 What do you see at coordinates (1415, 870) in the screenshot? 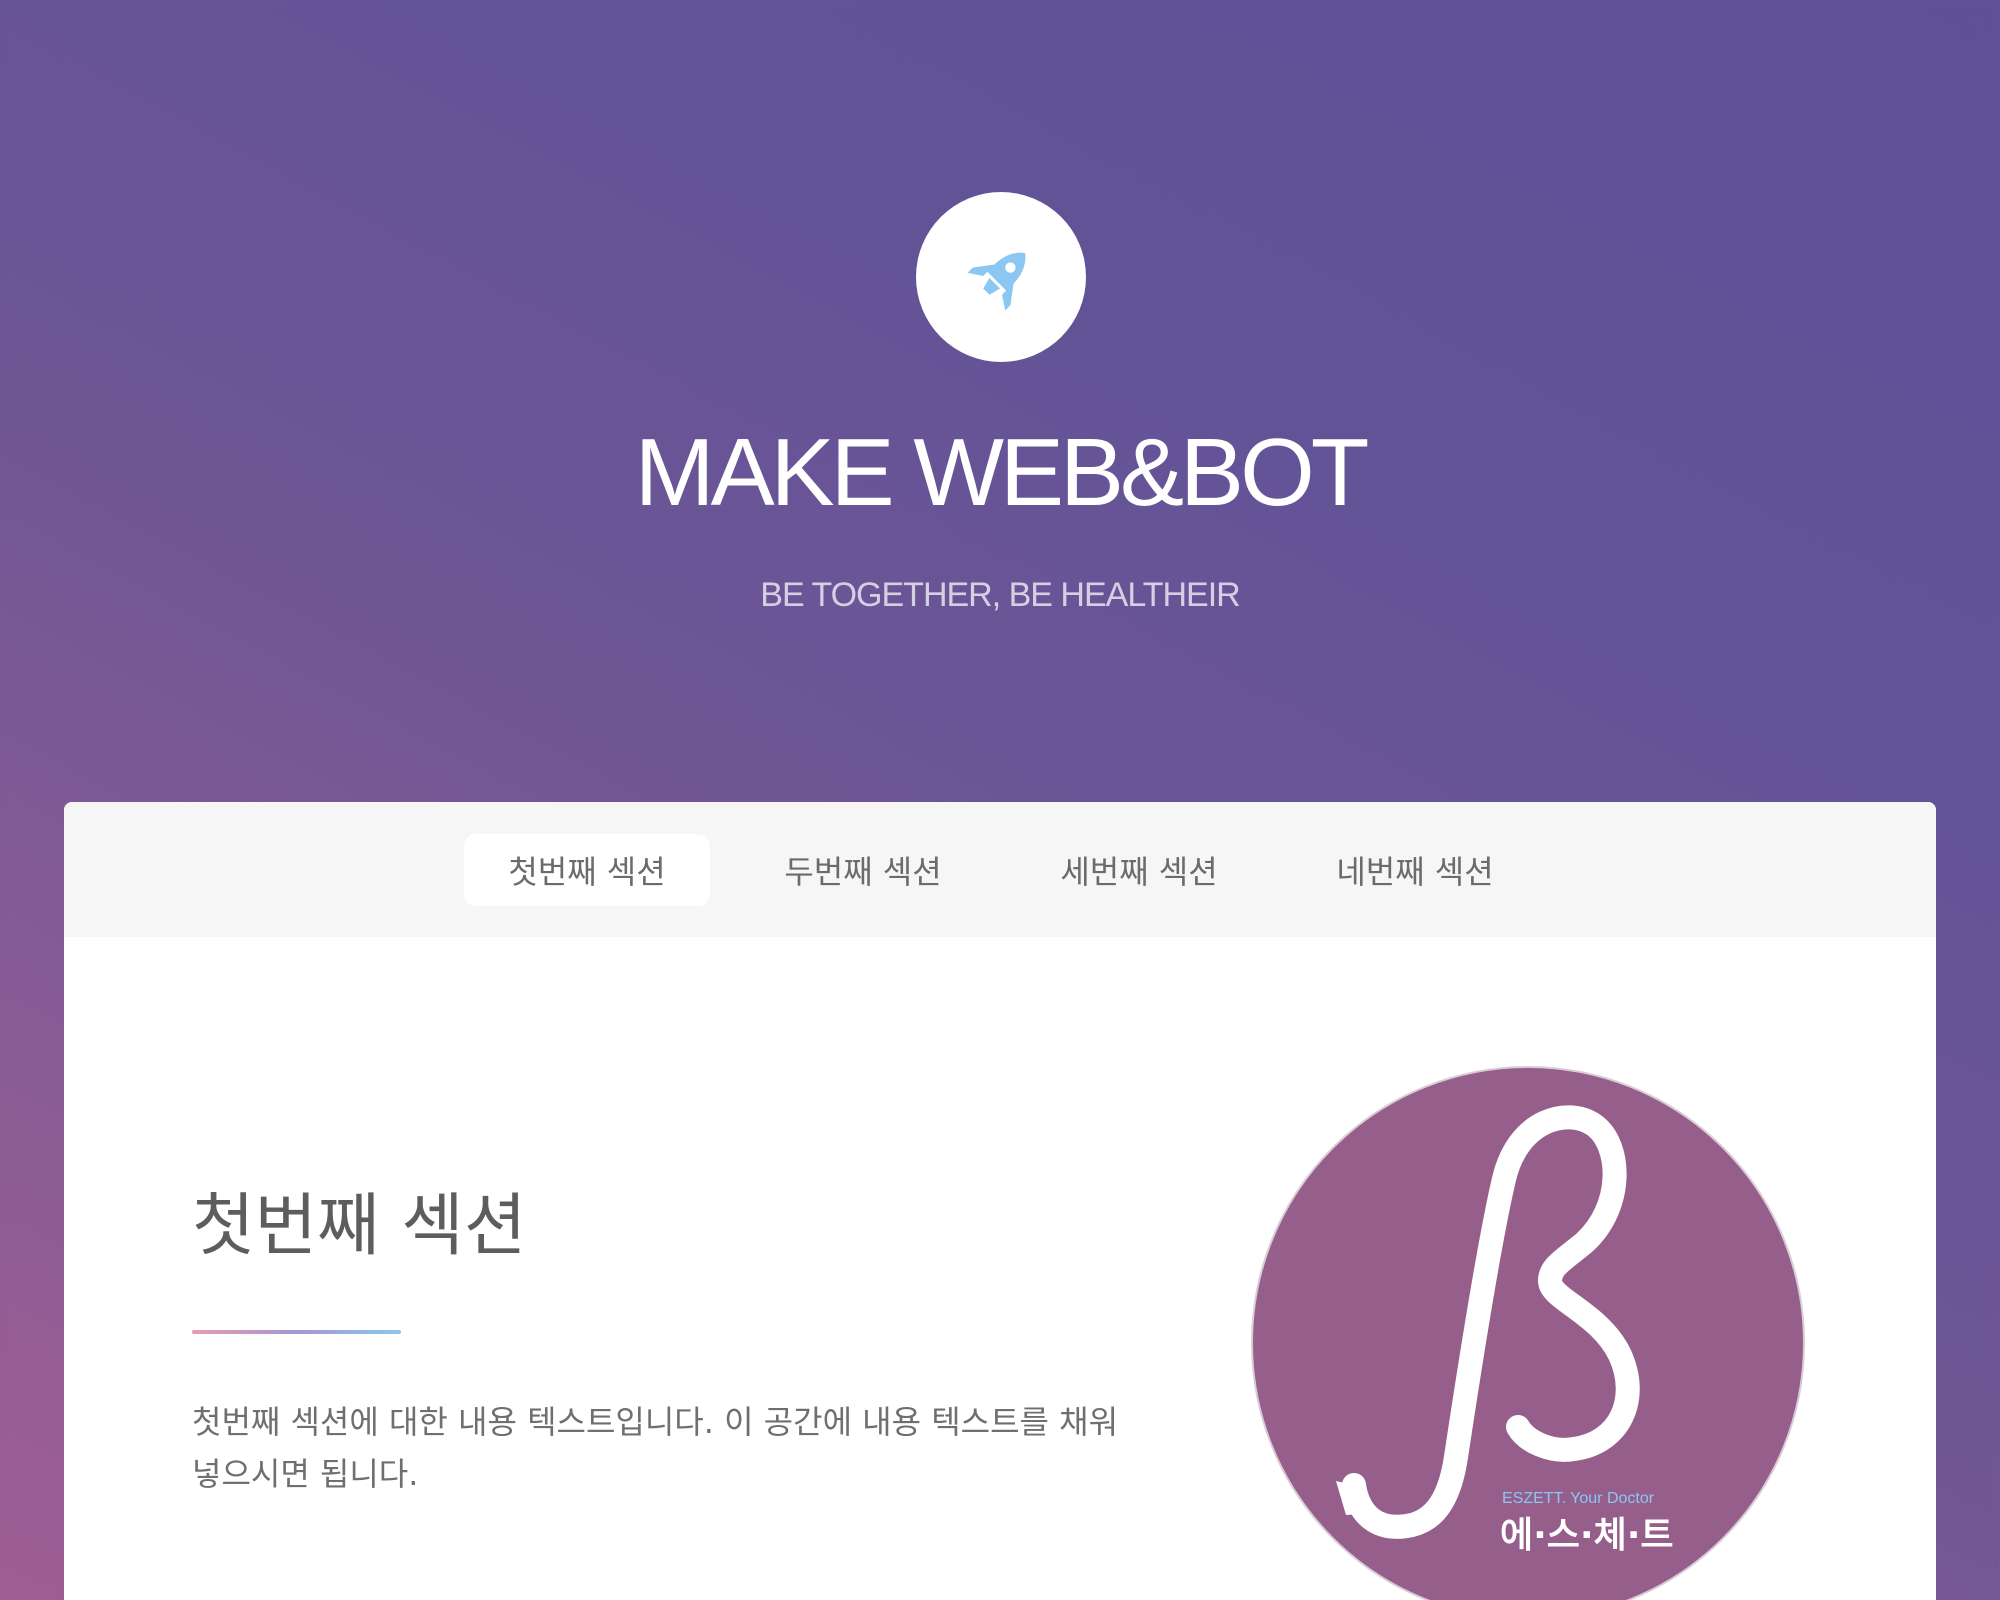
I see `tab-section-4: 네번째 섹션` at bounding box center [1415, 870].